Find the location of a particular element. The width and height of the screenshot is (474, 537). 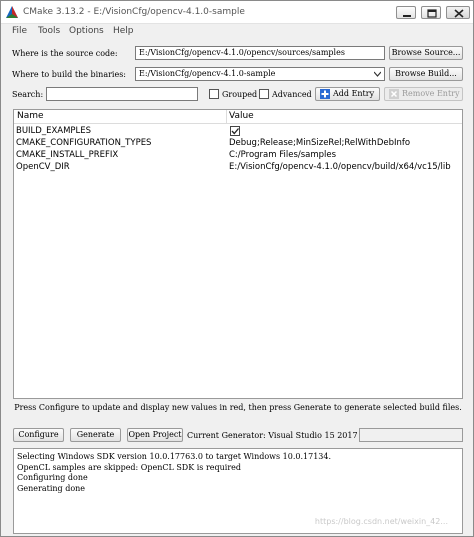

remove-entry-button: Remove Entry is located at coordinates (423, 94).